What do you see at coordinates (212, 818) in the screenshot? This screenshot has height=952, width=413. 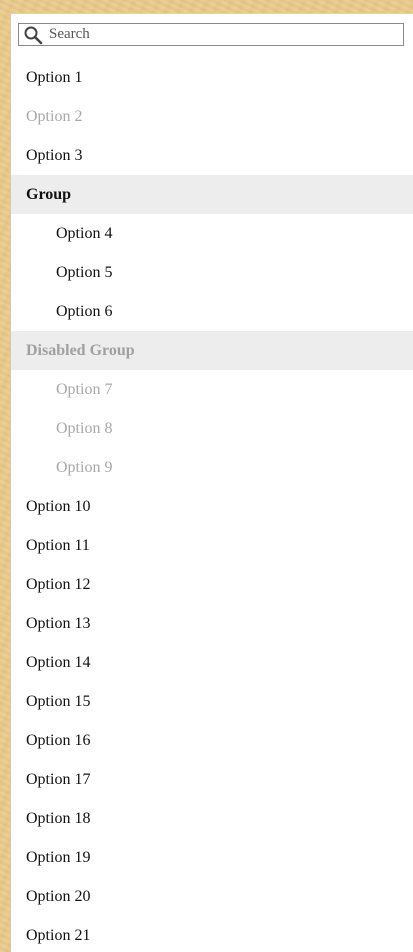 I see `option-item: Option 18` at bounding box center [212, 818].